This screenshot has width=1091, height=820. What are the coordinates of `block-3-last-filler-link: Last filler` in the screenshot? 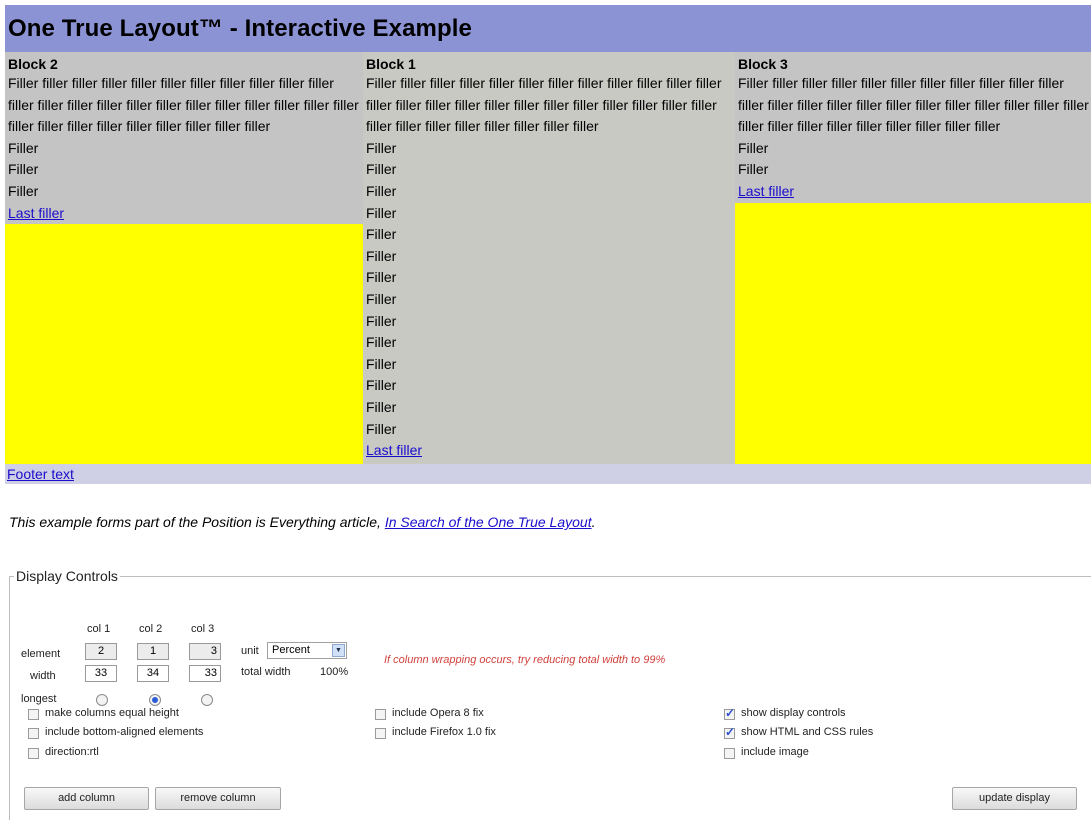 It's located at (914, 192).